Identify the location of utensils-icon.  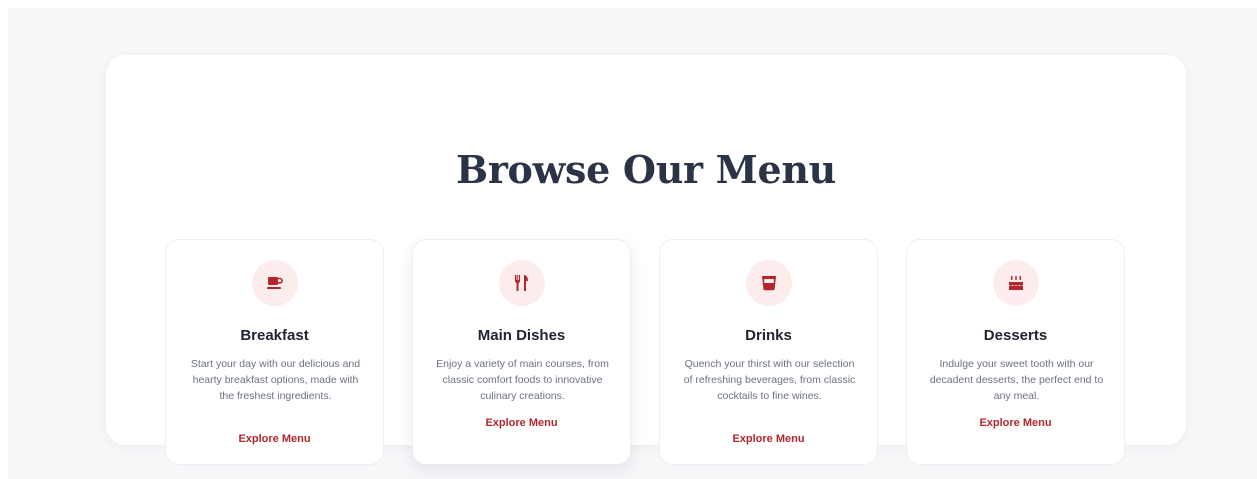
(521, 283).